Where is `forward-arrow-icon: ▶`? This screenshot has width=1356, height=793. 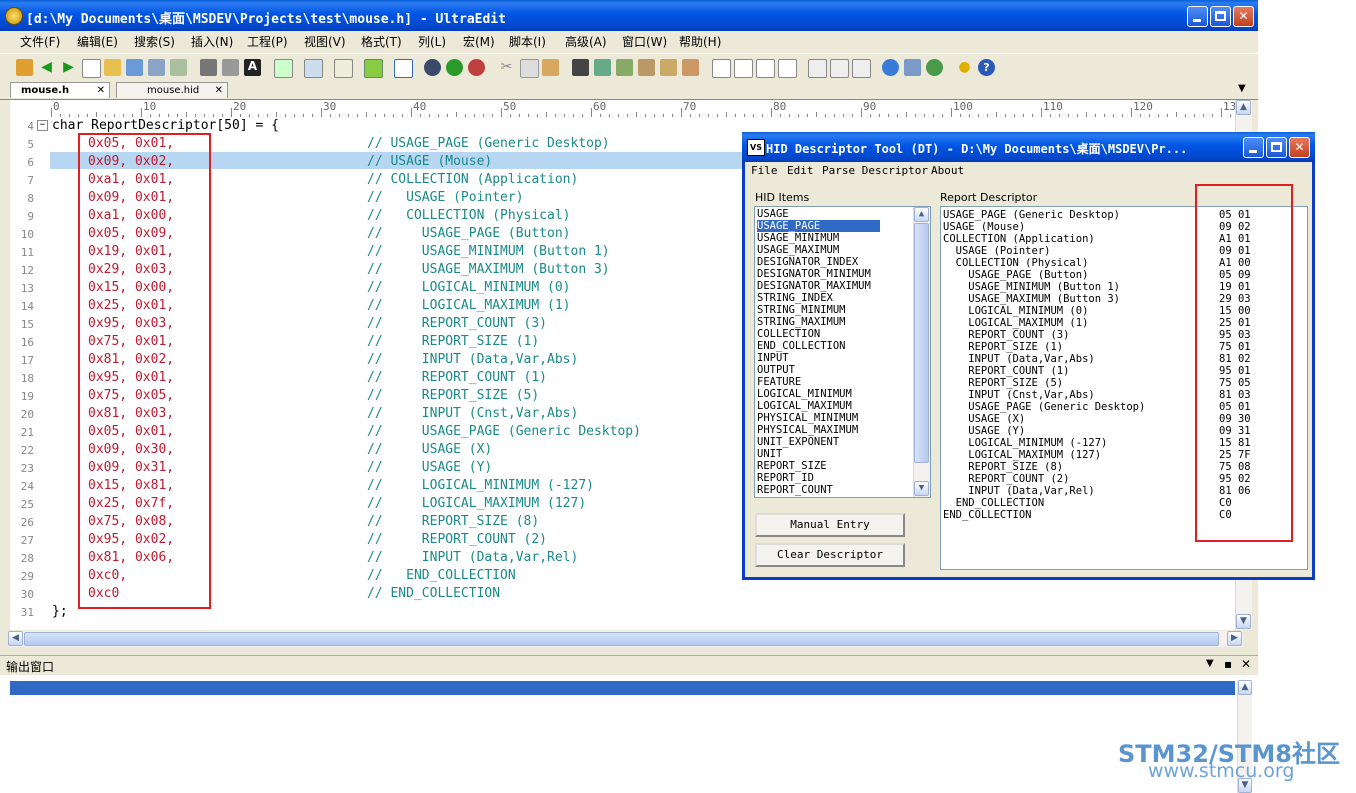 forward-arrow-icon: ▶ is located at coordinates (68, 67).